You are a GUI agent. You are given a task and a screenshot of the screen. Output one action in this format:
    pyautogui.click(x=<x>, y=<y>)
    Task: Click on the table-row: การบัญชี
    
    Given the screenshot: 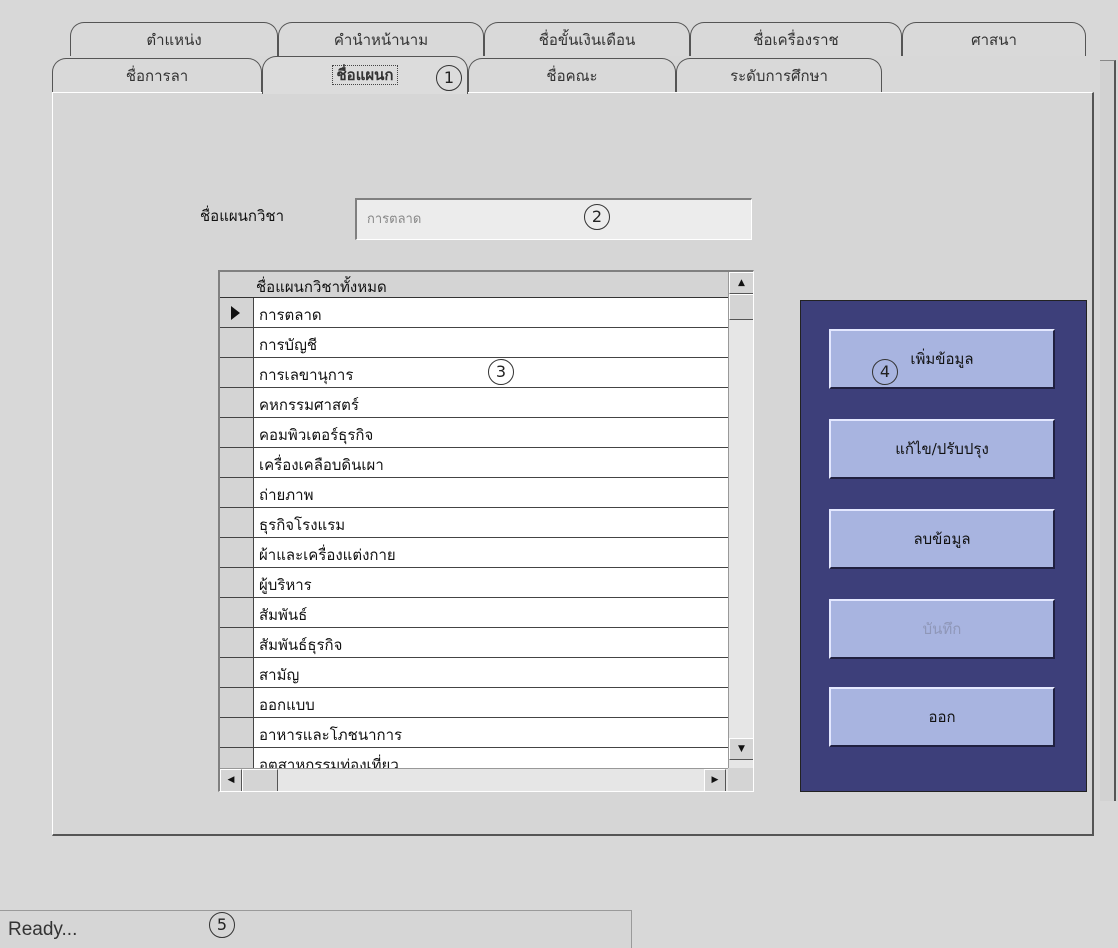 What is the action you would take?
    pyautogui.click(x=474, y=343)
    